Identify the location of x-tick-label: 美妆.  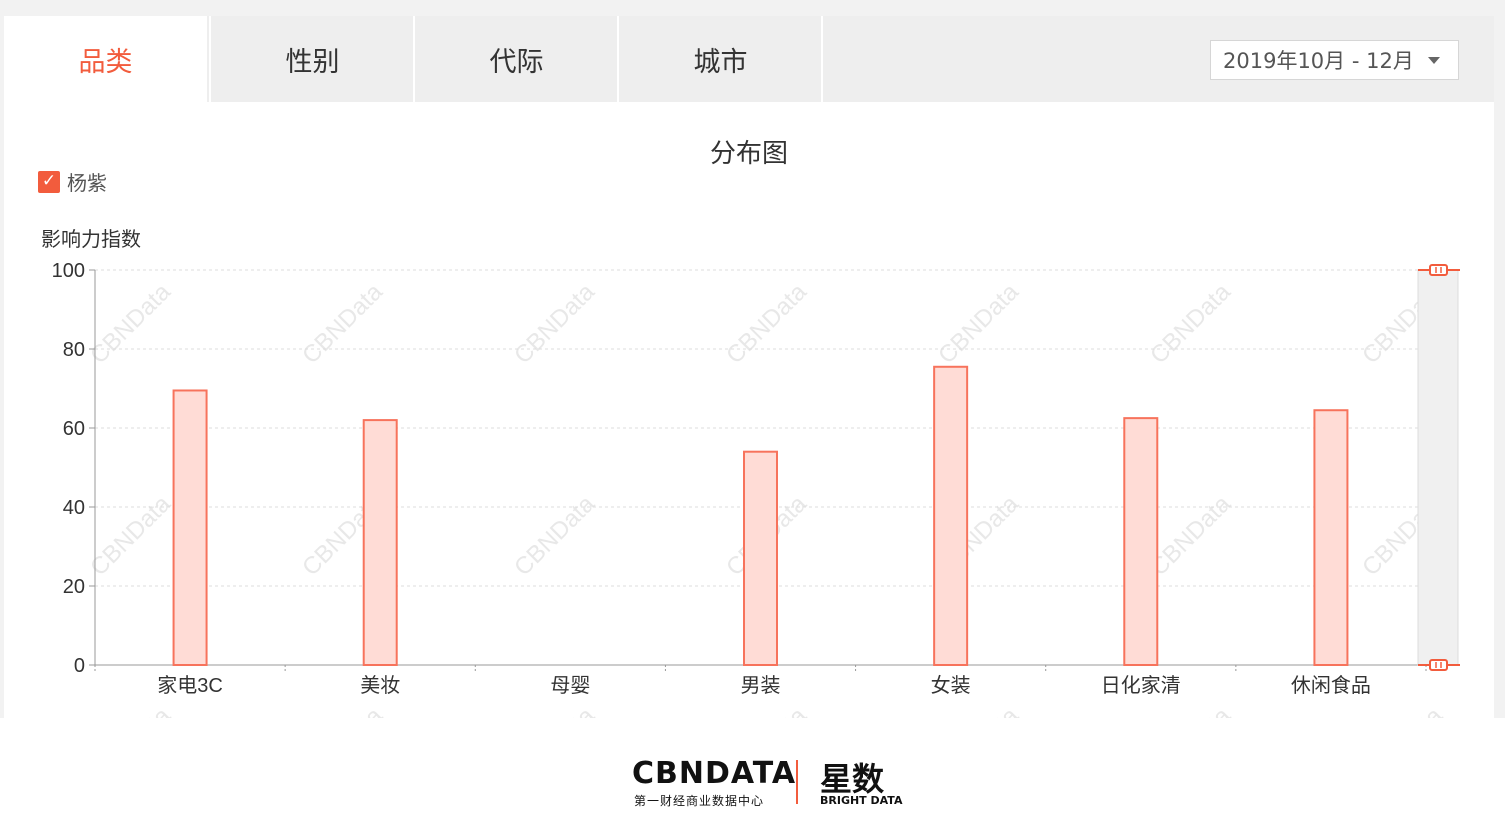
(380, 685).